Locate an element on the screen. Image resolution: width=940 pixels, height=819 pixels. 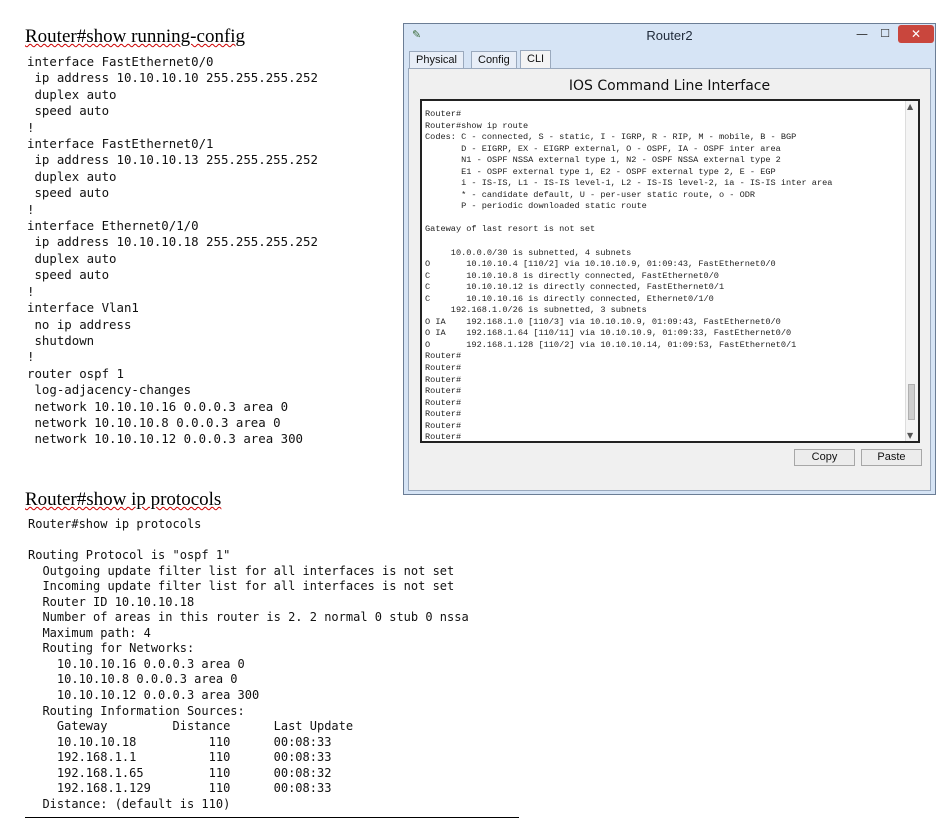
ip-protocols-heading: Router#show ip protocols is located at coordinates (123, 499).